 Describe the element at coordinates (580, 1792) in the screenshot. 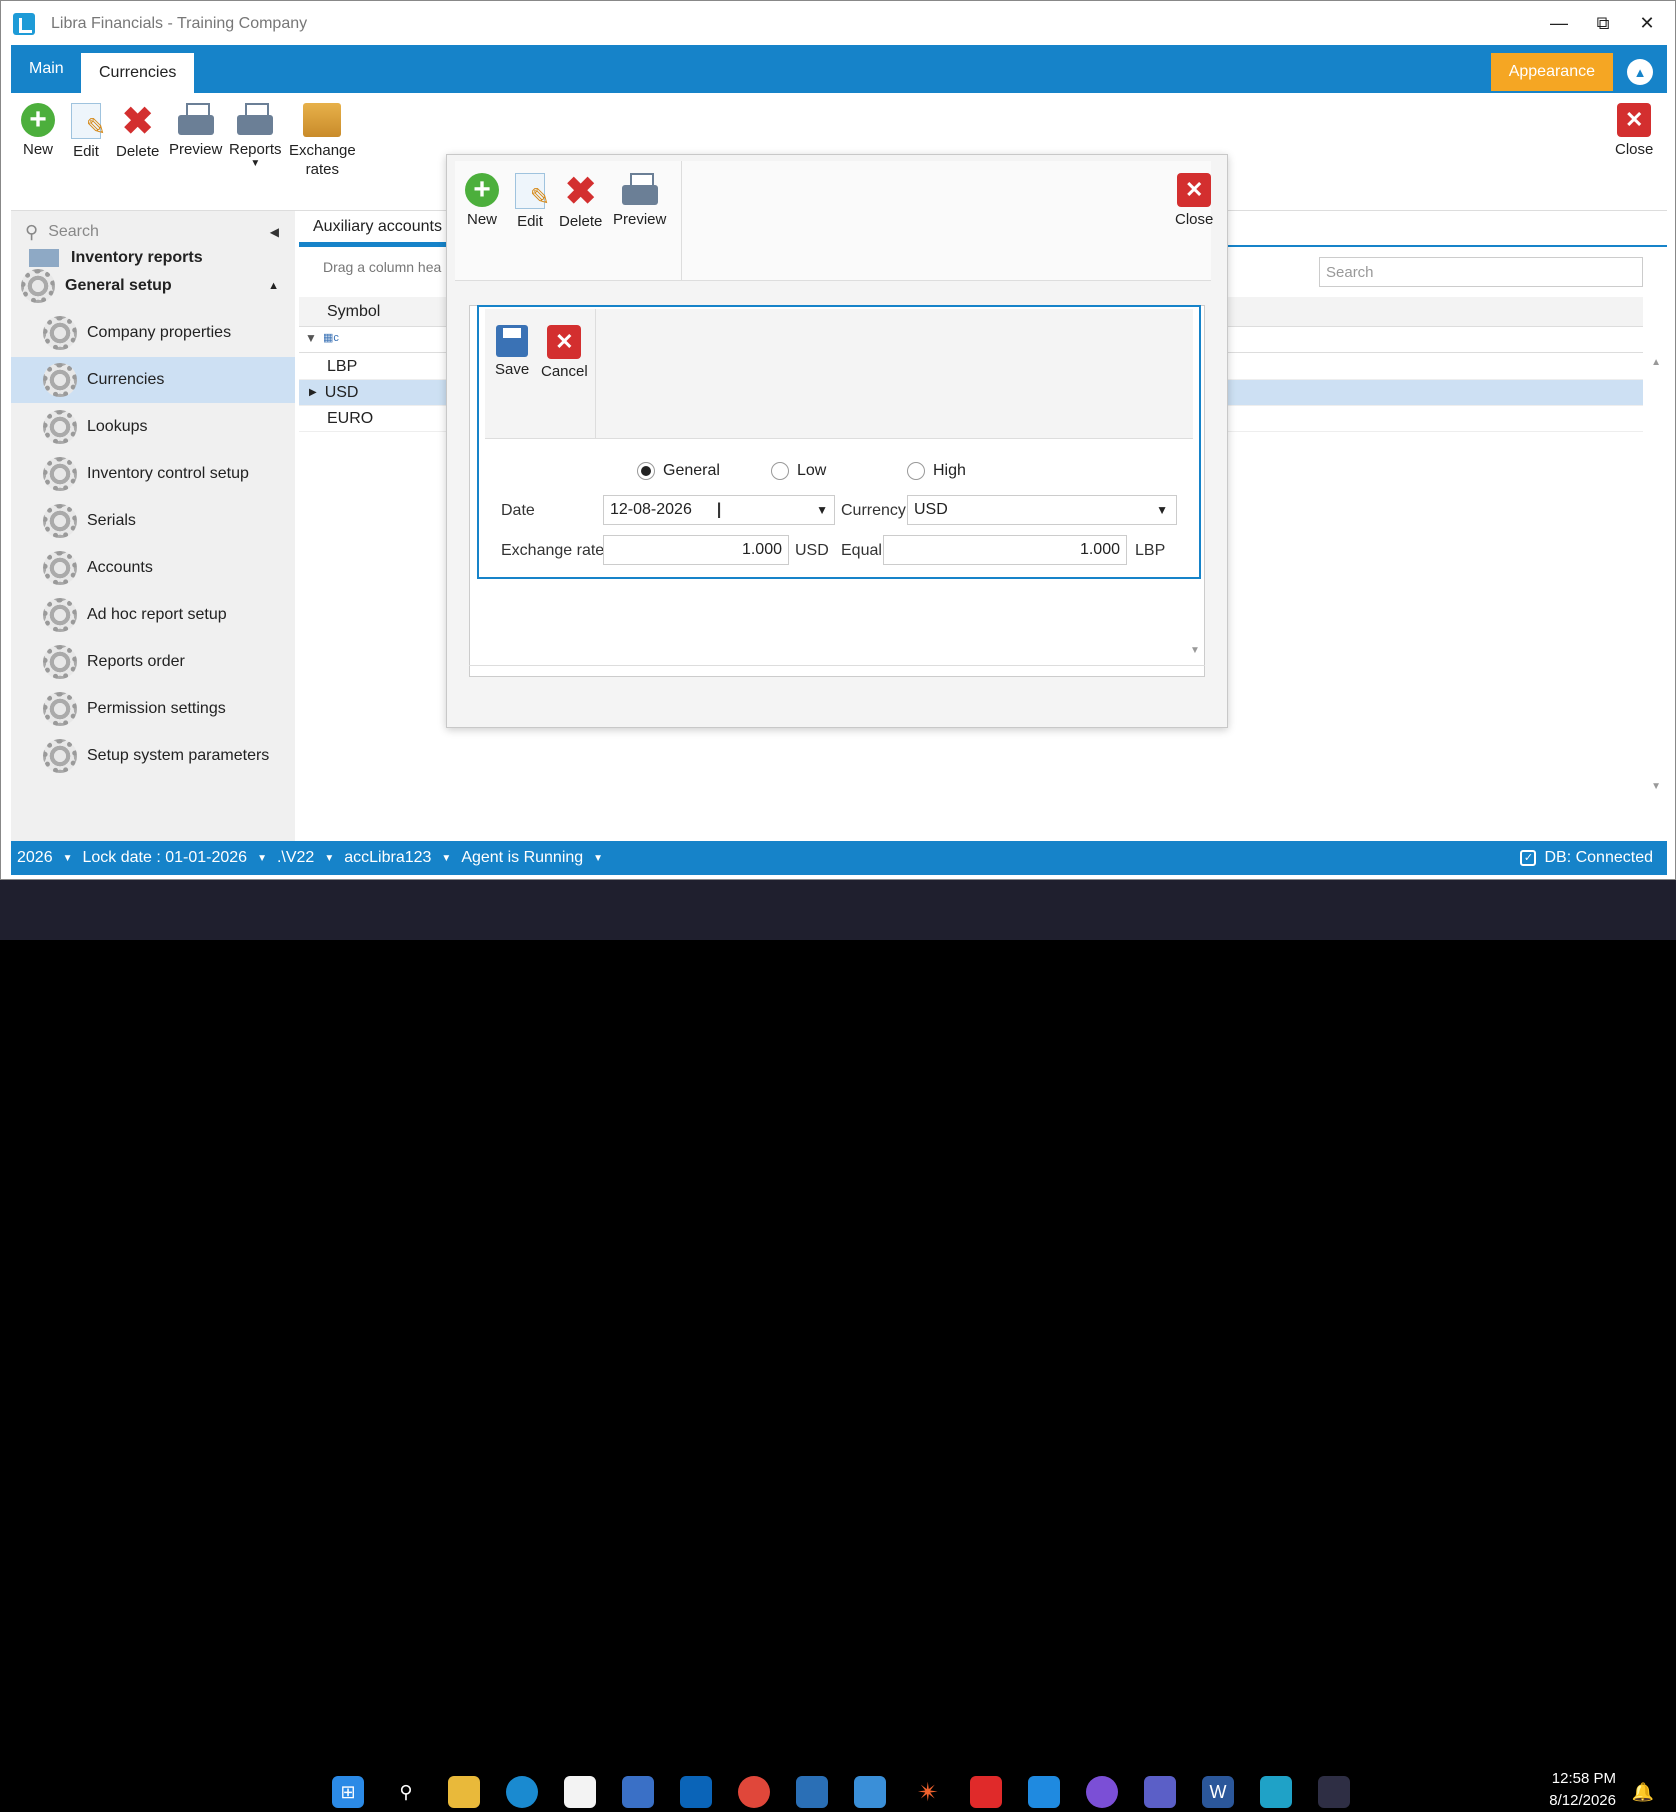

I see `store-icon` at that location.